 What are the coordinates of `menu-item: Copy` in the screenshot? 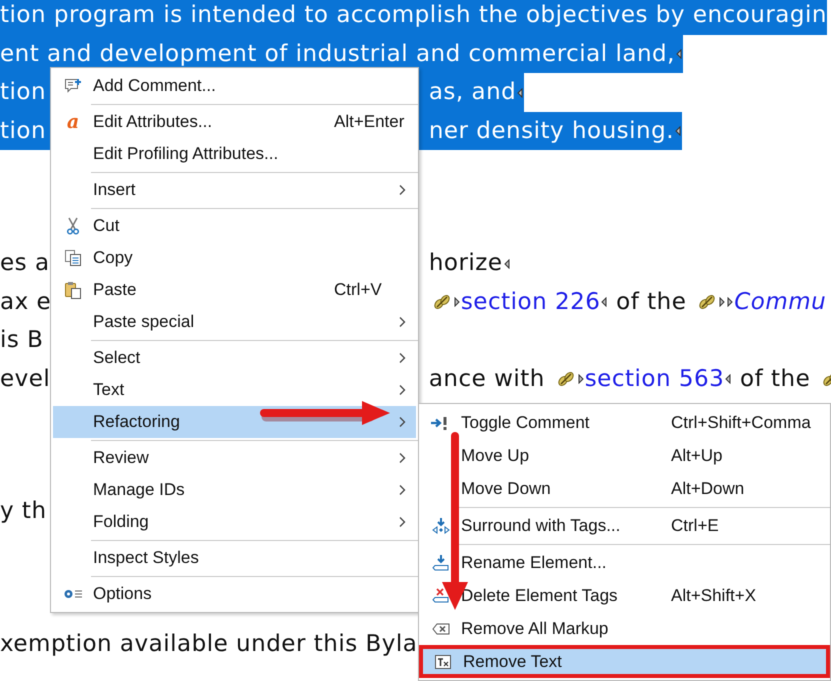 It's located at (234, 258).